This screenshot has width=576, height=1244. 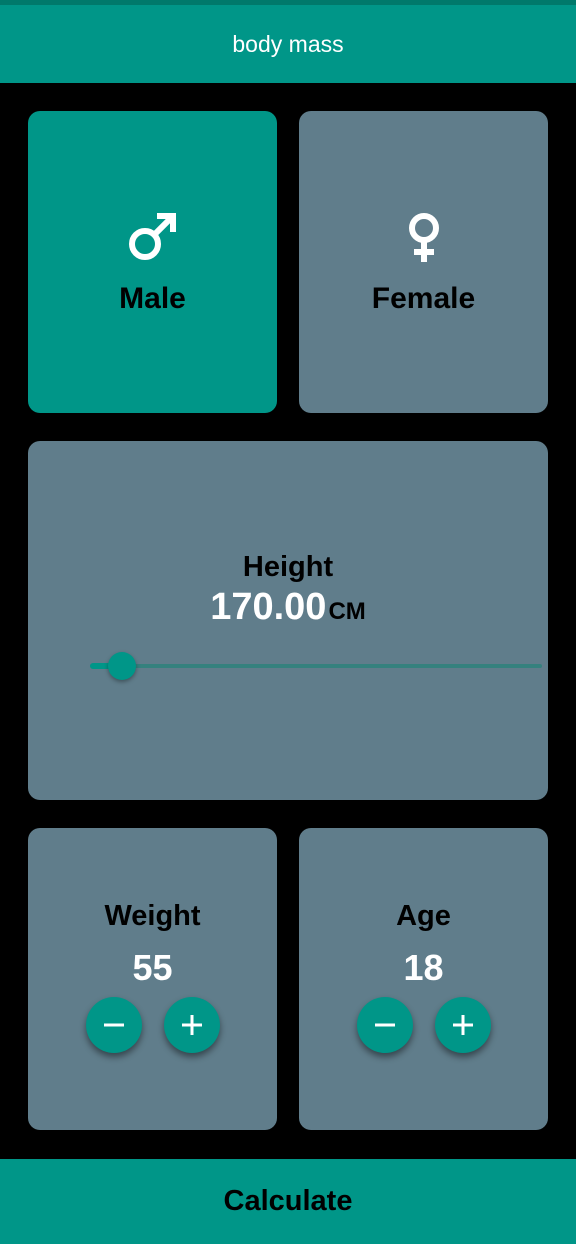 I want to click on age-value: 18, so click(x=423, y=967).